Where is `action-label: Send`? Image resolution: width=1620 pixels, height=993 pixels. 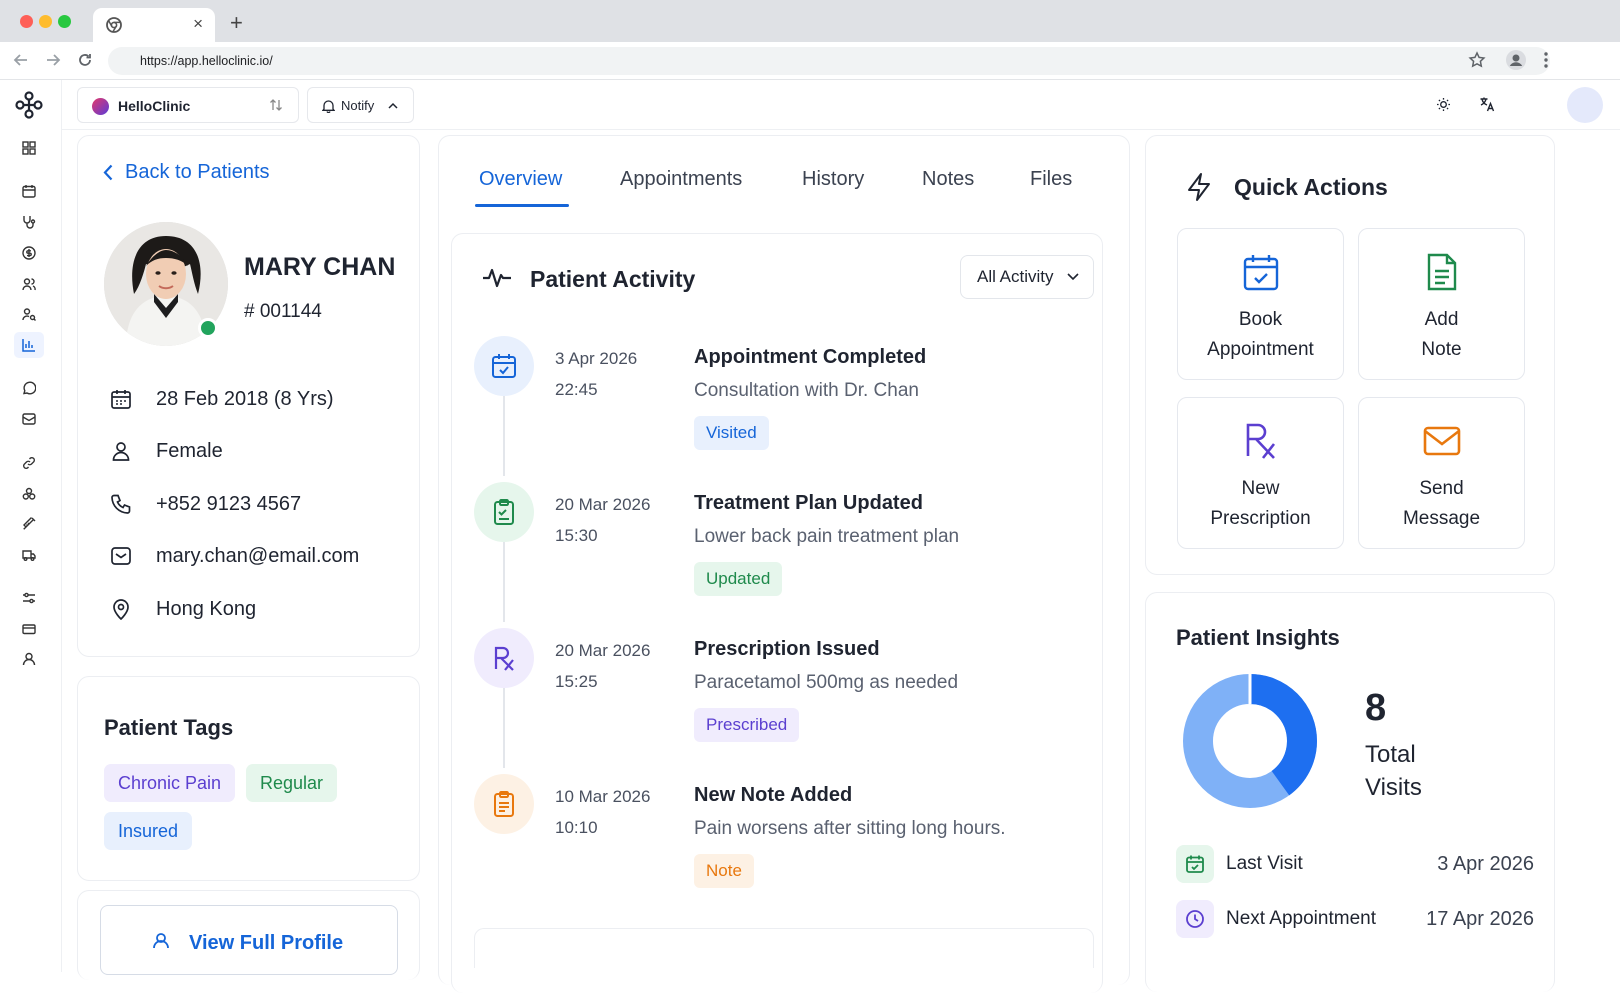 action-label: Send is located at coordinates (1441, 488).